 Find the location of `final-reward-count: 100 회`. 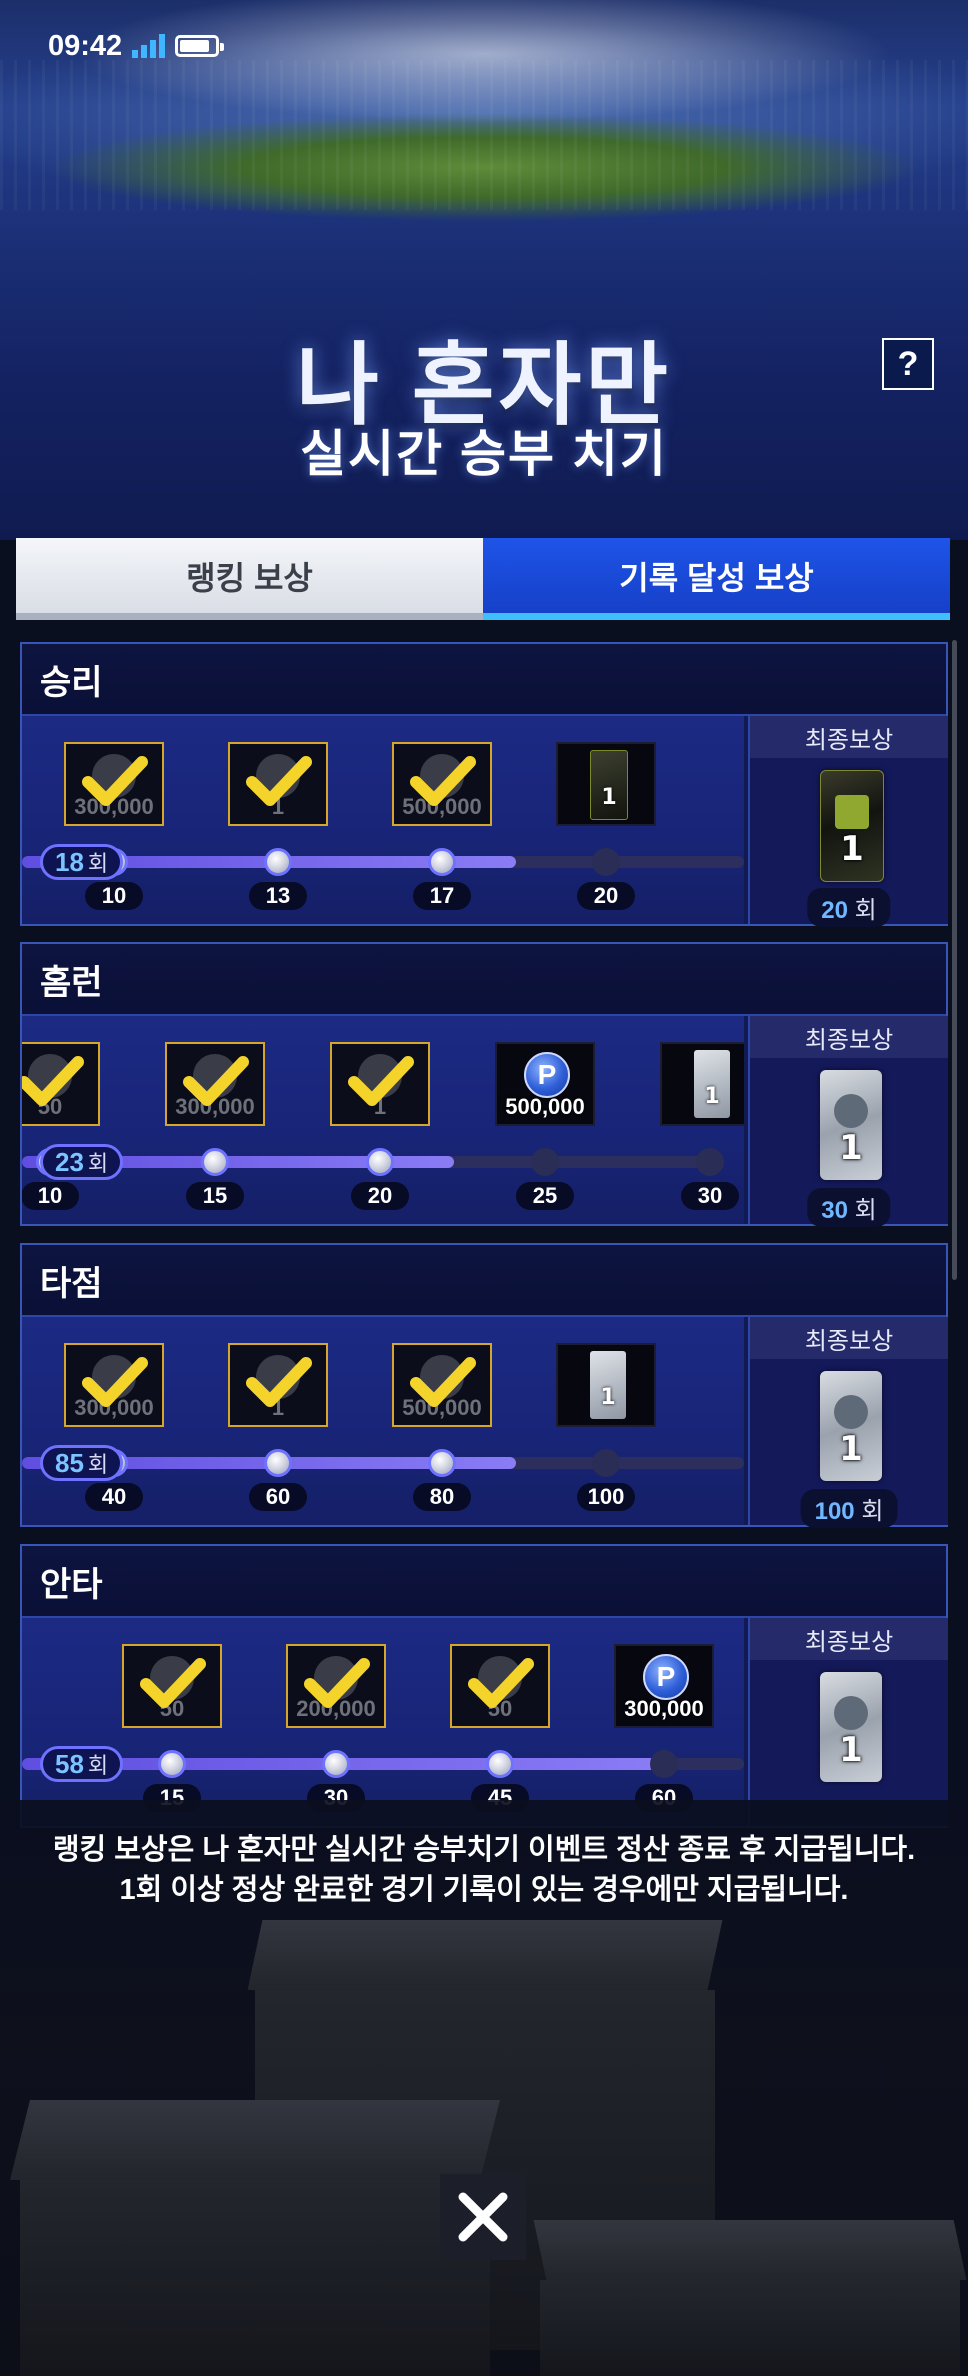

final-reward-count: 100 회 is located at coordinates (849, 1508).